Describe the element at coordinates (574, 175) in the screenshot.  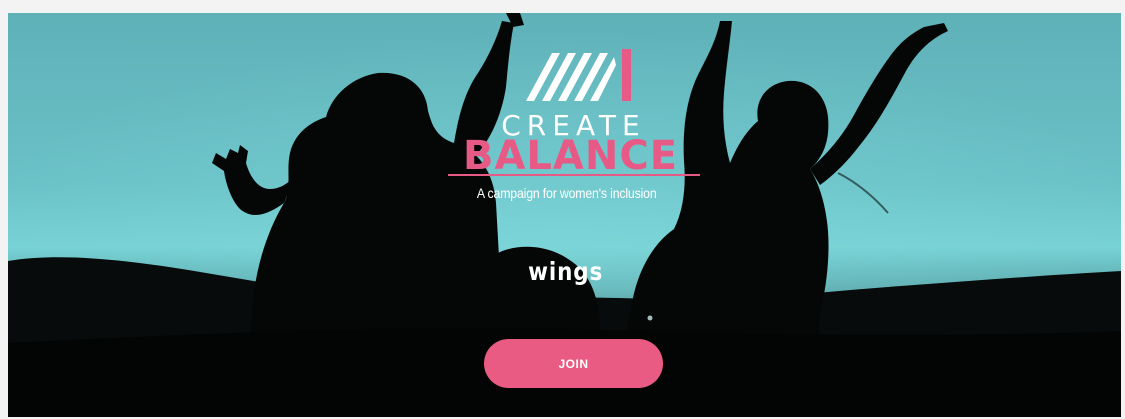
I see `title-underline` at that location.